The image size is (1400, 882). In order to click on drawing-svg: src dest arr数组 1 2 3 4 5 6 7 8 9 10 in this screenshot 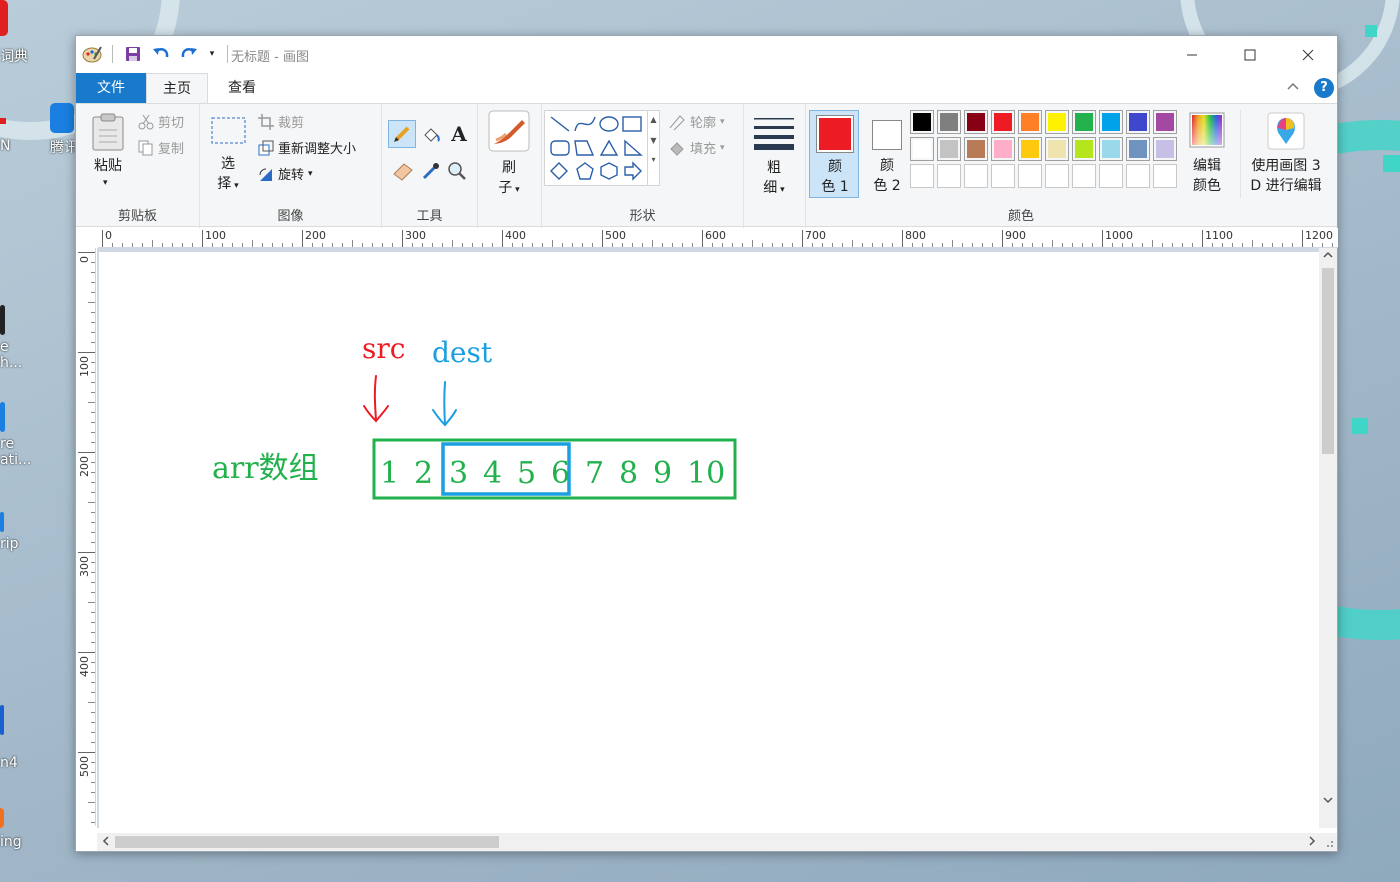, I will do `click(474, 416)`.